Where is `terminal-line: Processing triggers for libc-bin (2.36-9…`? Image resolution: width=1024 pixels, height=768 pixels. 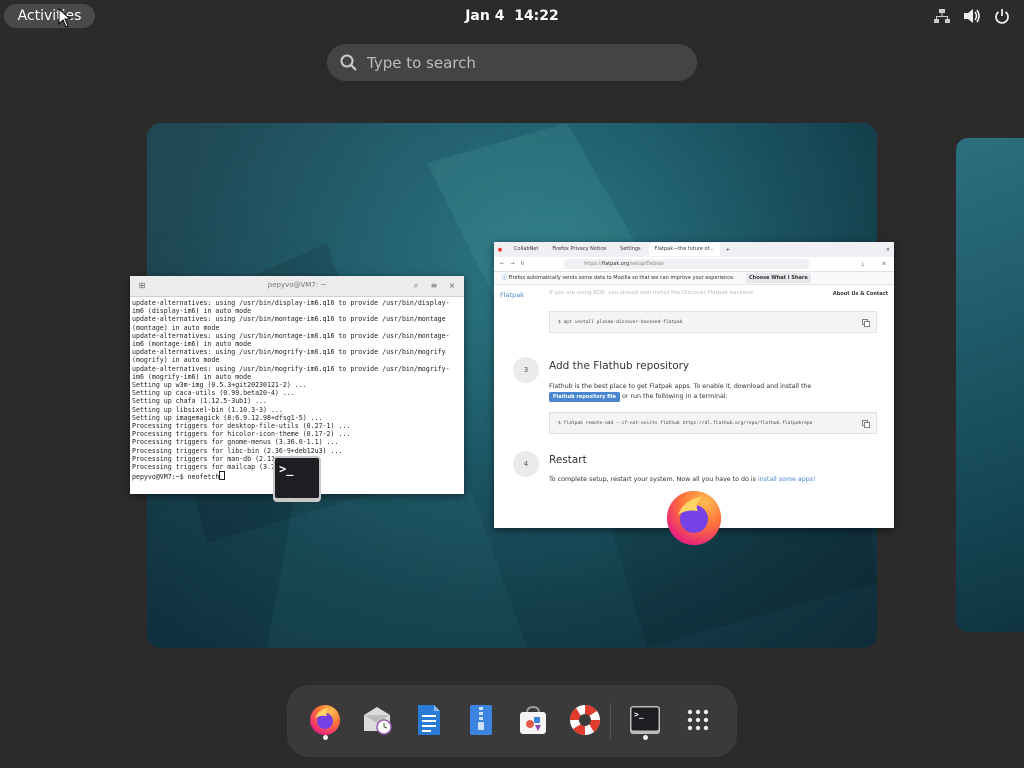
terminal-line: Processing triggers for libc-bin (2.36-9… is located at coordinates (237, 450).